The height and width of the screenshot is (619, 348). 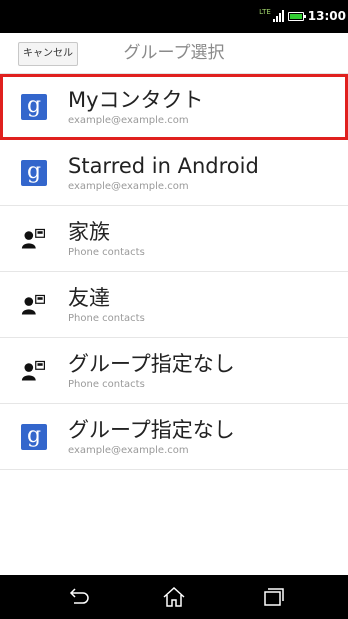 I want to click on status-icons: LTE 13:00, so click(x=302, y=16).